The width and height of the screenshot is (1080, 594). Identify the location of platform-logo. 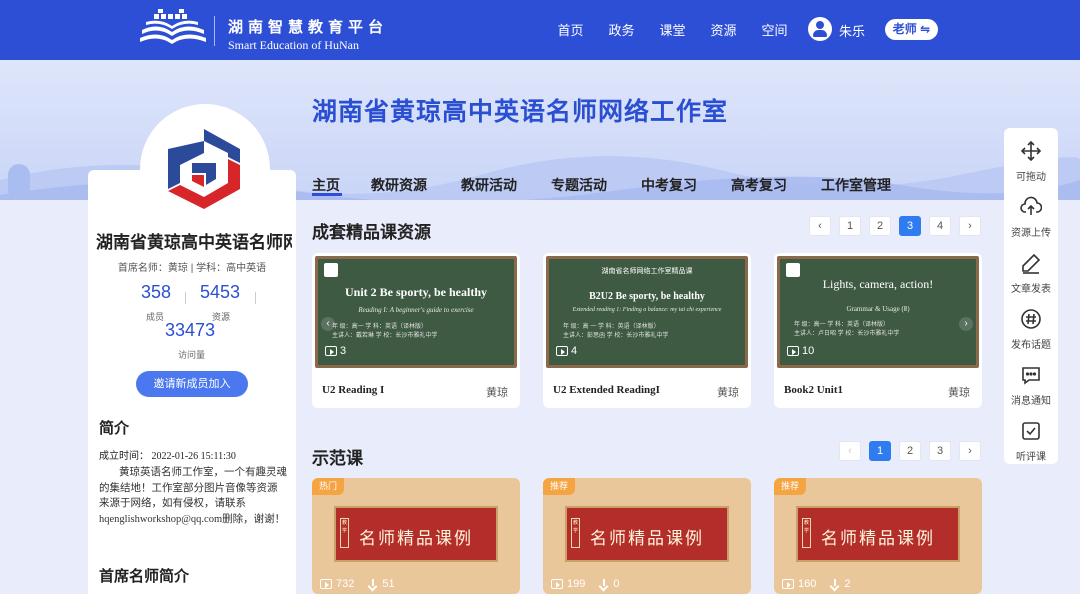
(174, 30).